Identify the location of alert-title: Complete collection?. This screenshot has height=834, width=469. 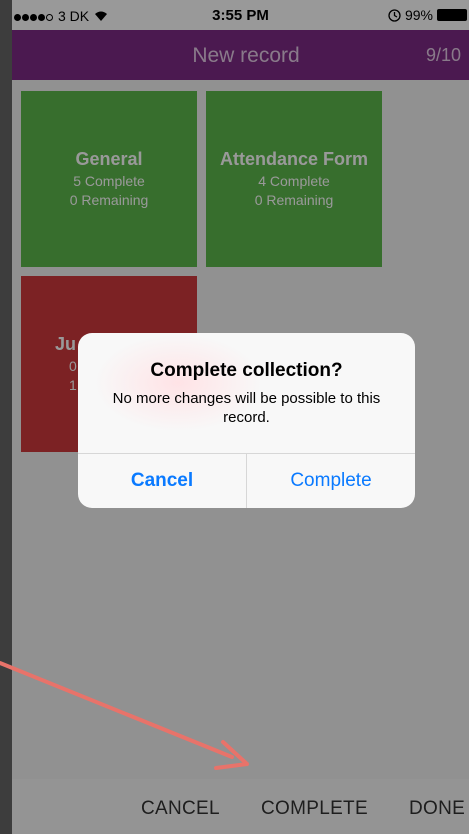
(246, 370).